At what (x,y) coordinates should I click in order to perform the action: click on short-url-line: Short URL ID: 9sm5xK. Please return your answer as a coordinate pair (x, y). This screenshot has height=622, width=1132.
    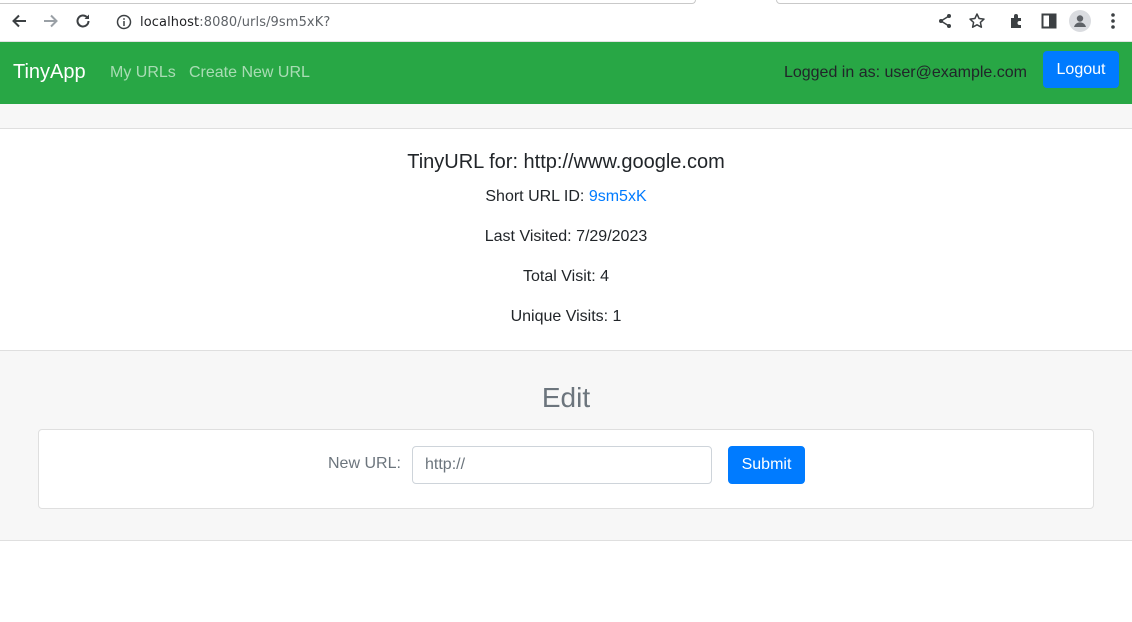
    Looking at the image, I should click on (566, 197).